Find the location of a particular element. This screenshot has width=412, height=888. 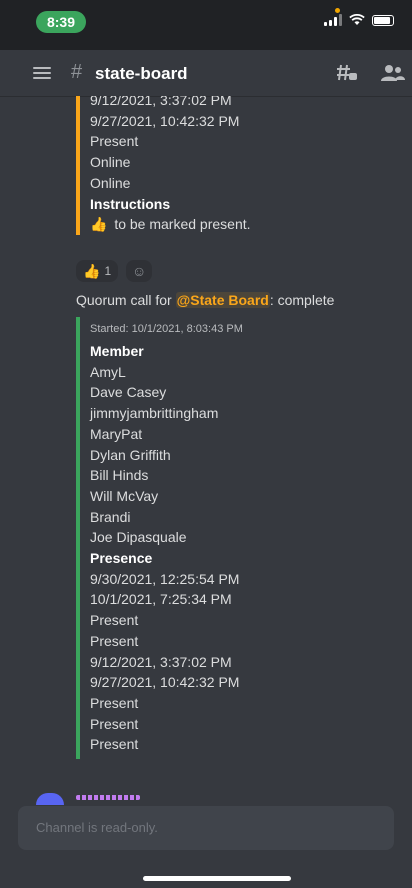

battery-icon is located at coordinates (383, 20).